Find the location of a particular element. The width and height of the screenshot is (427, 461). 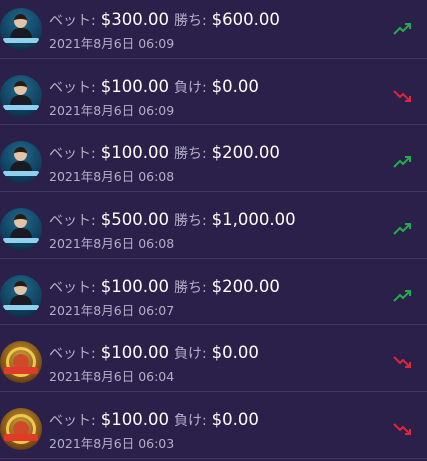

bet-amount: $500.00 is located at coordinates (134, 220).